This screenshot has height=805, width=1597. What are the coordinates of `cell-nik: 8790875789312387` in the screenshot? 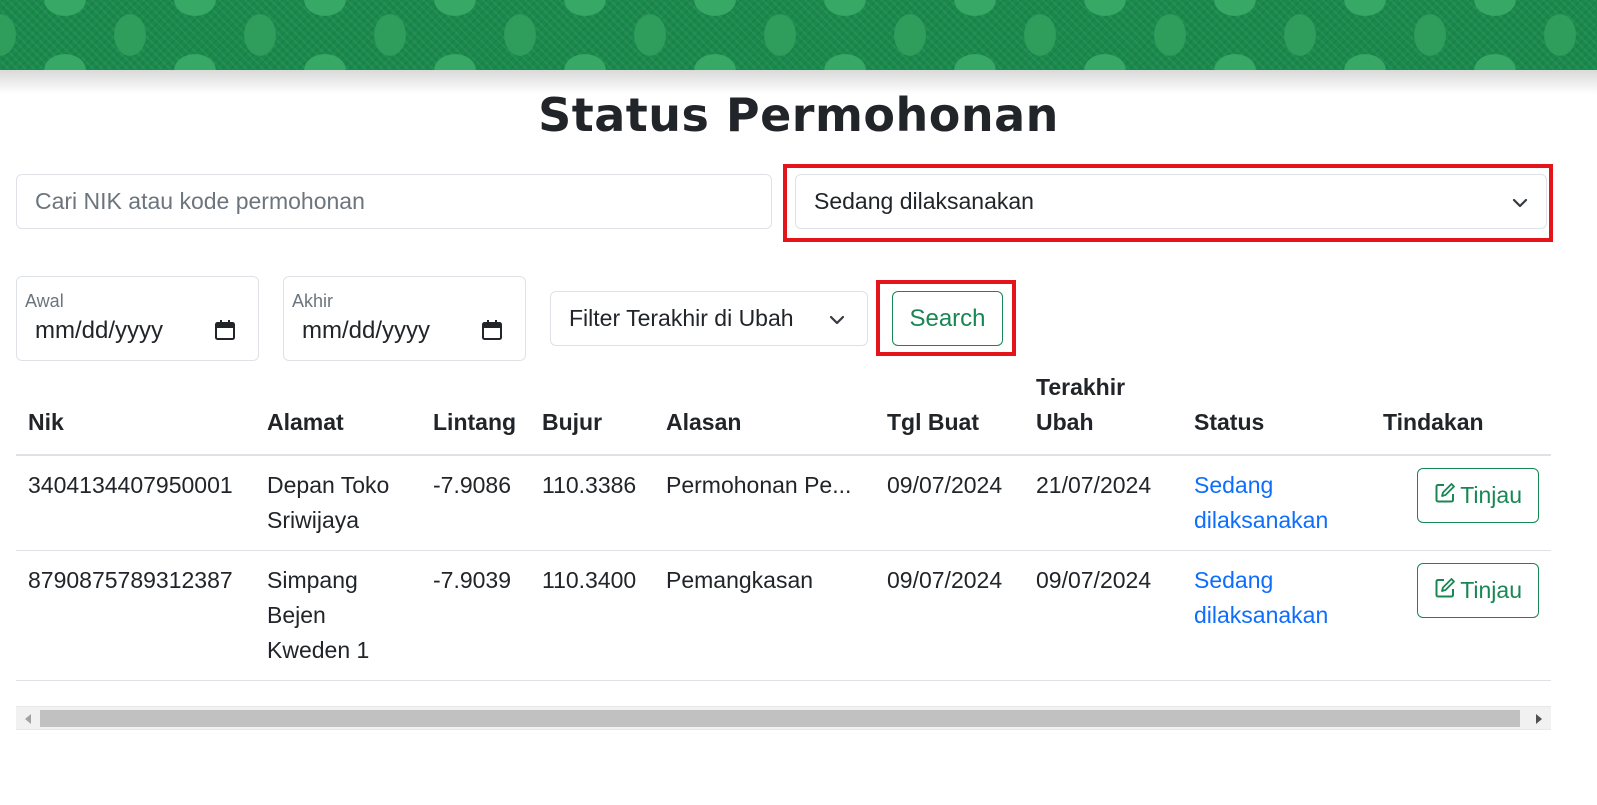 It's located at (135, 615).